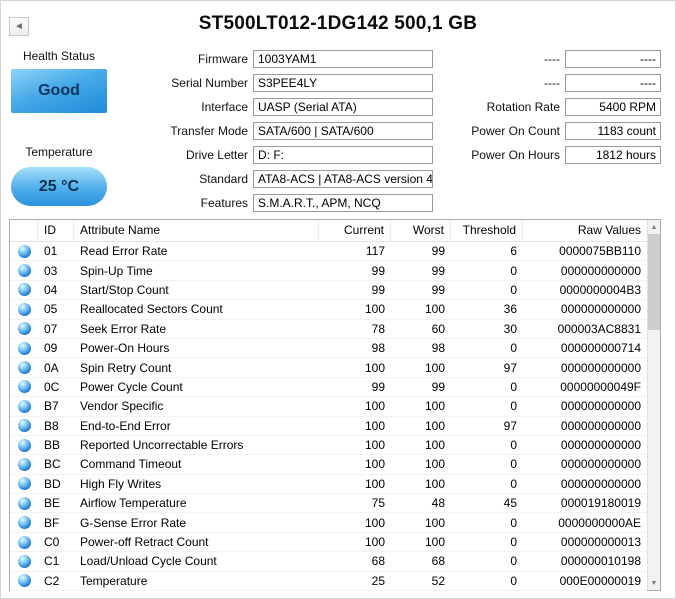 The image size is (676, 599). I want to click on attribute-worst: 48, so click(438, 503).